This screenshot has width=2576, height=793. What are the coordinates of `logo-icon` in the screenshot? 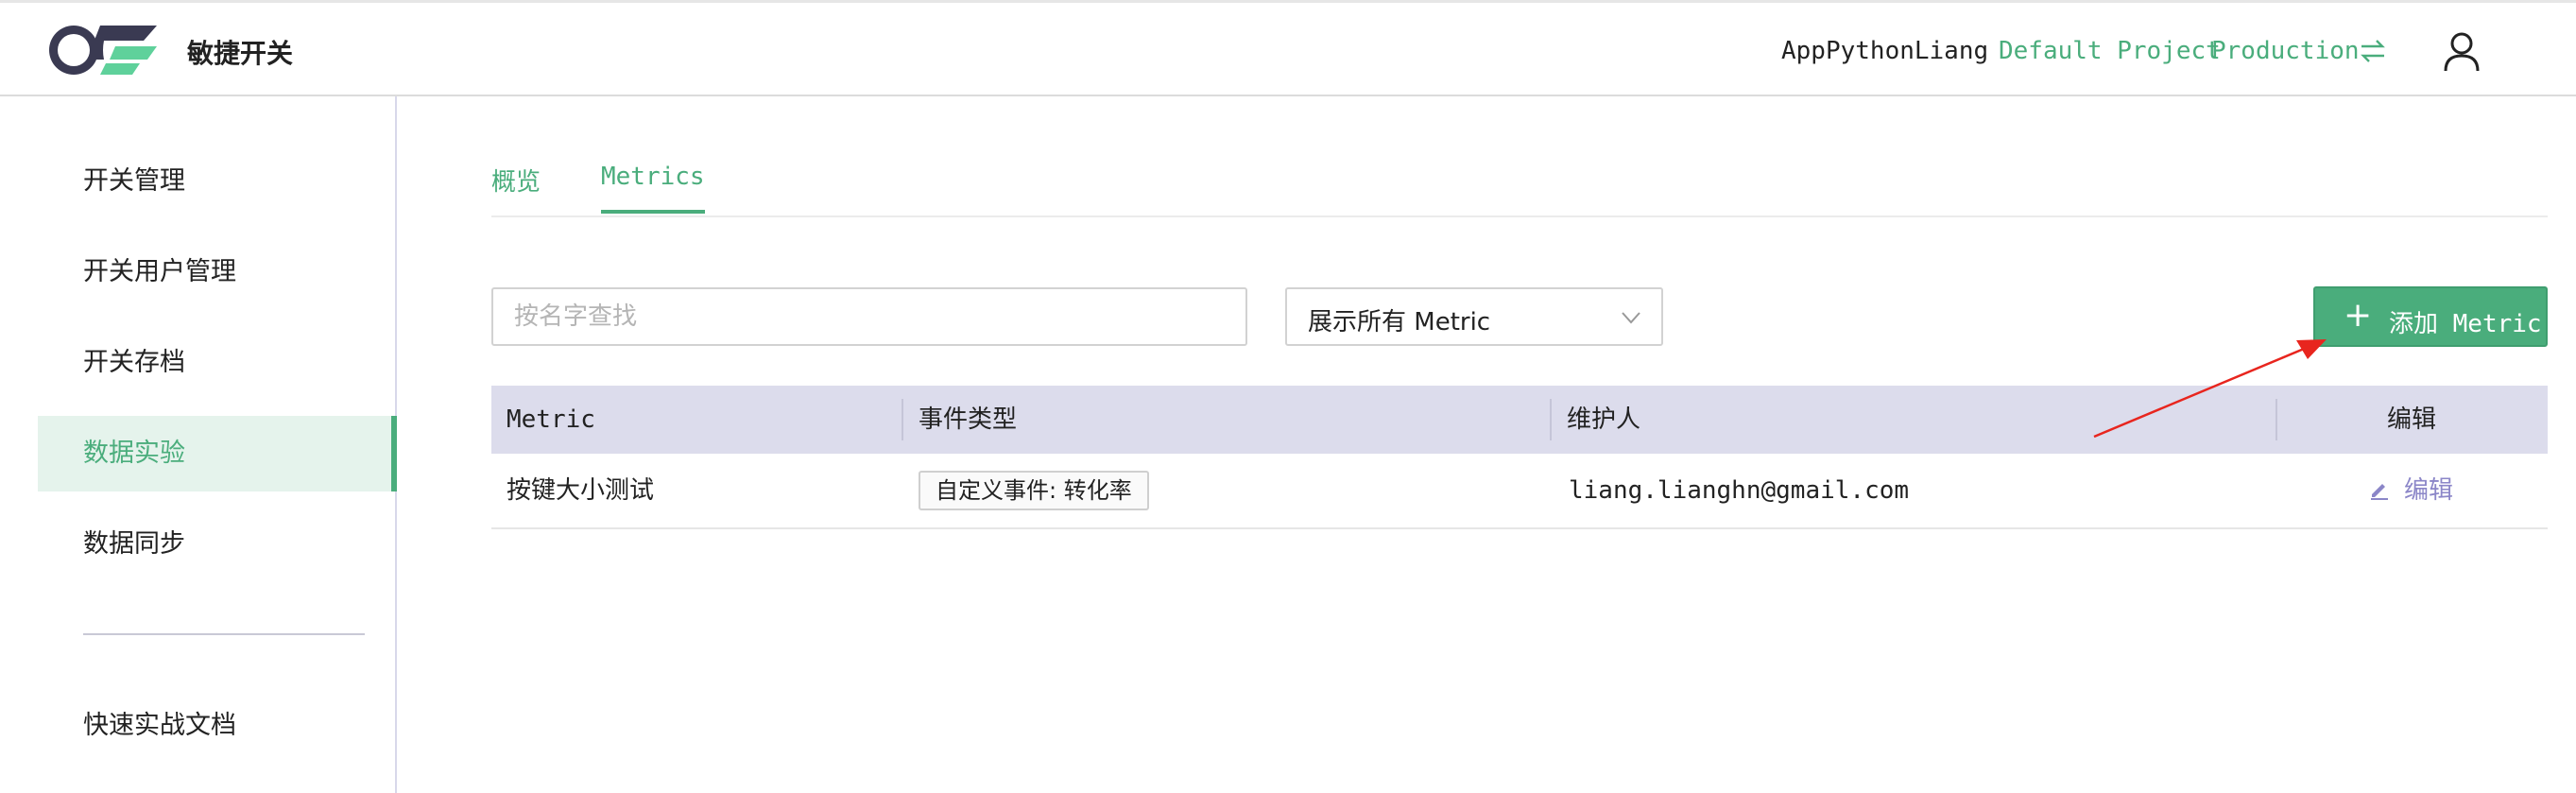 It's located at (105, 50).